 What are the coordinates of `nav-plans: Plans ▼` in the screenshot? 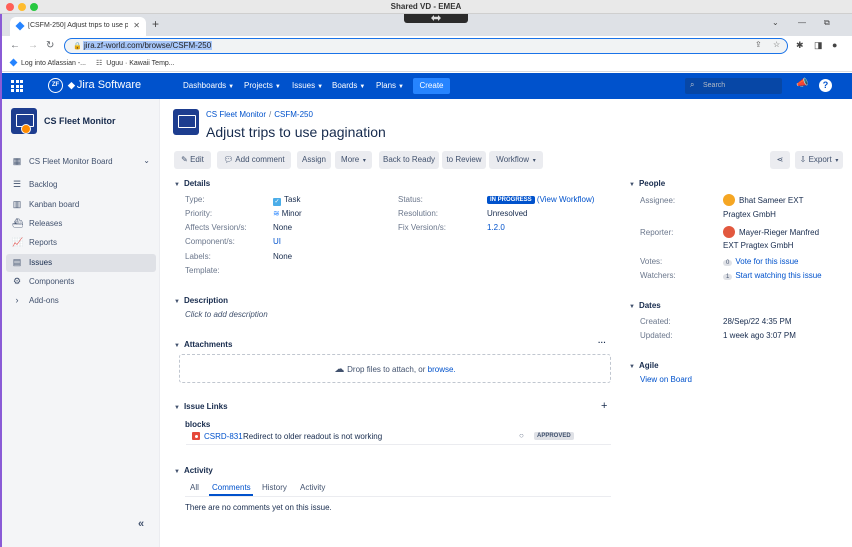 It's located at (390, 85).